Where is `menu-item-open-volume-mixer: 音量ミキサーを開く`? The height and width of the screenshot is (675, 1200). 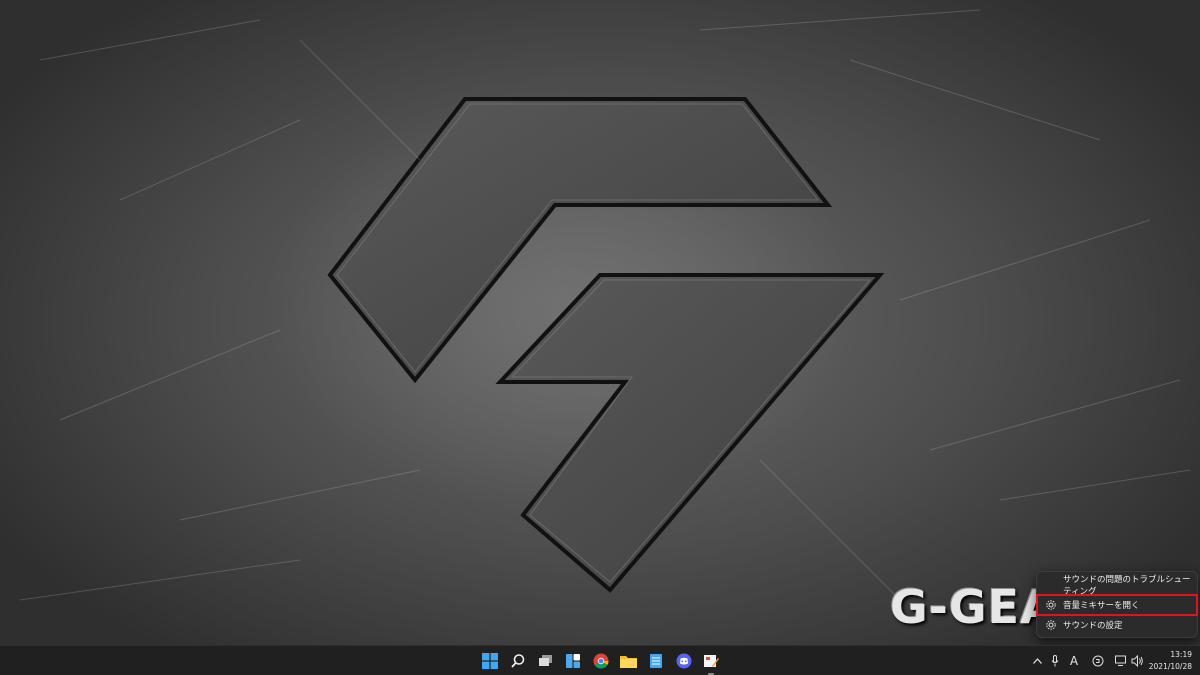
menu-item-open-volume-mixer: 音量ミキサーを開く is located at coordinates (1117, 605).